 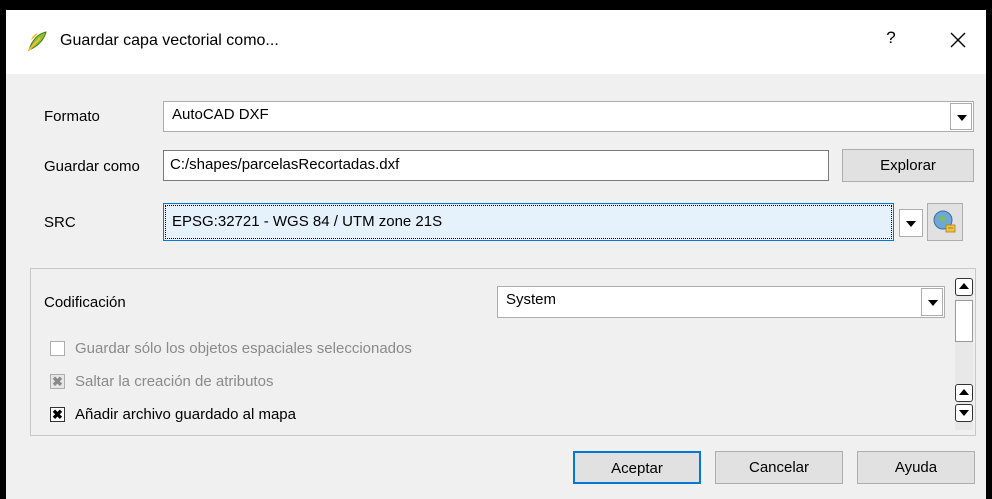 What do you see at coordinates (60, 222) in the screenshot?
I see `crs-label: SRC` at bounding box center [60, 222].